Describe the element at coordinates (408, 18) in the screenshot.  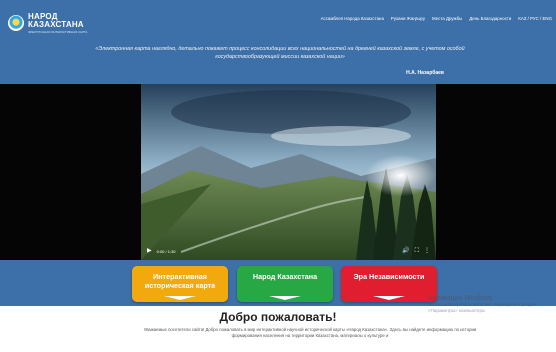
I see `nav-item-rukhani: Рухани Жаңғыру` at that location.